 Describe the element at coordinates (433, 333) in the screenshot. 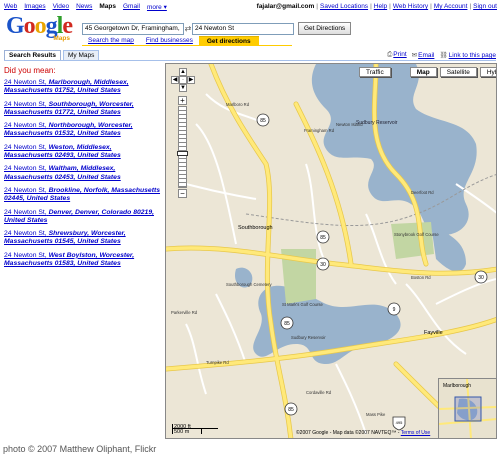

I see `label-fayville: Fayville` at that location.